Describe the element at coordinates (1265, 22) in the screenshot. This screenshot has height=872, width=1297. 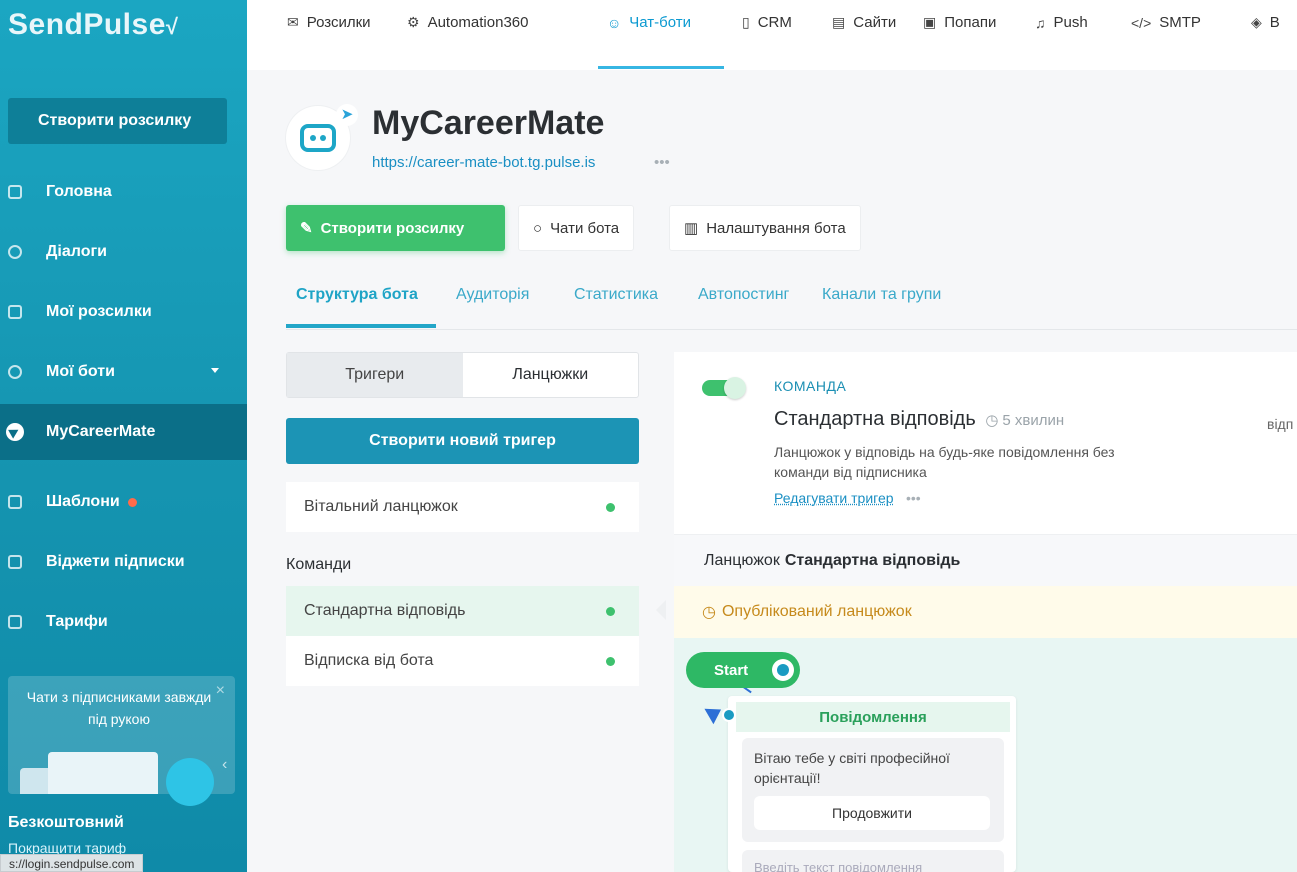
I see `topnav-more: ◈ В` at that location.